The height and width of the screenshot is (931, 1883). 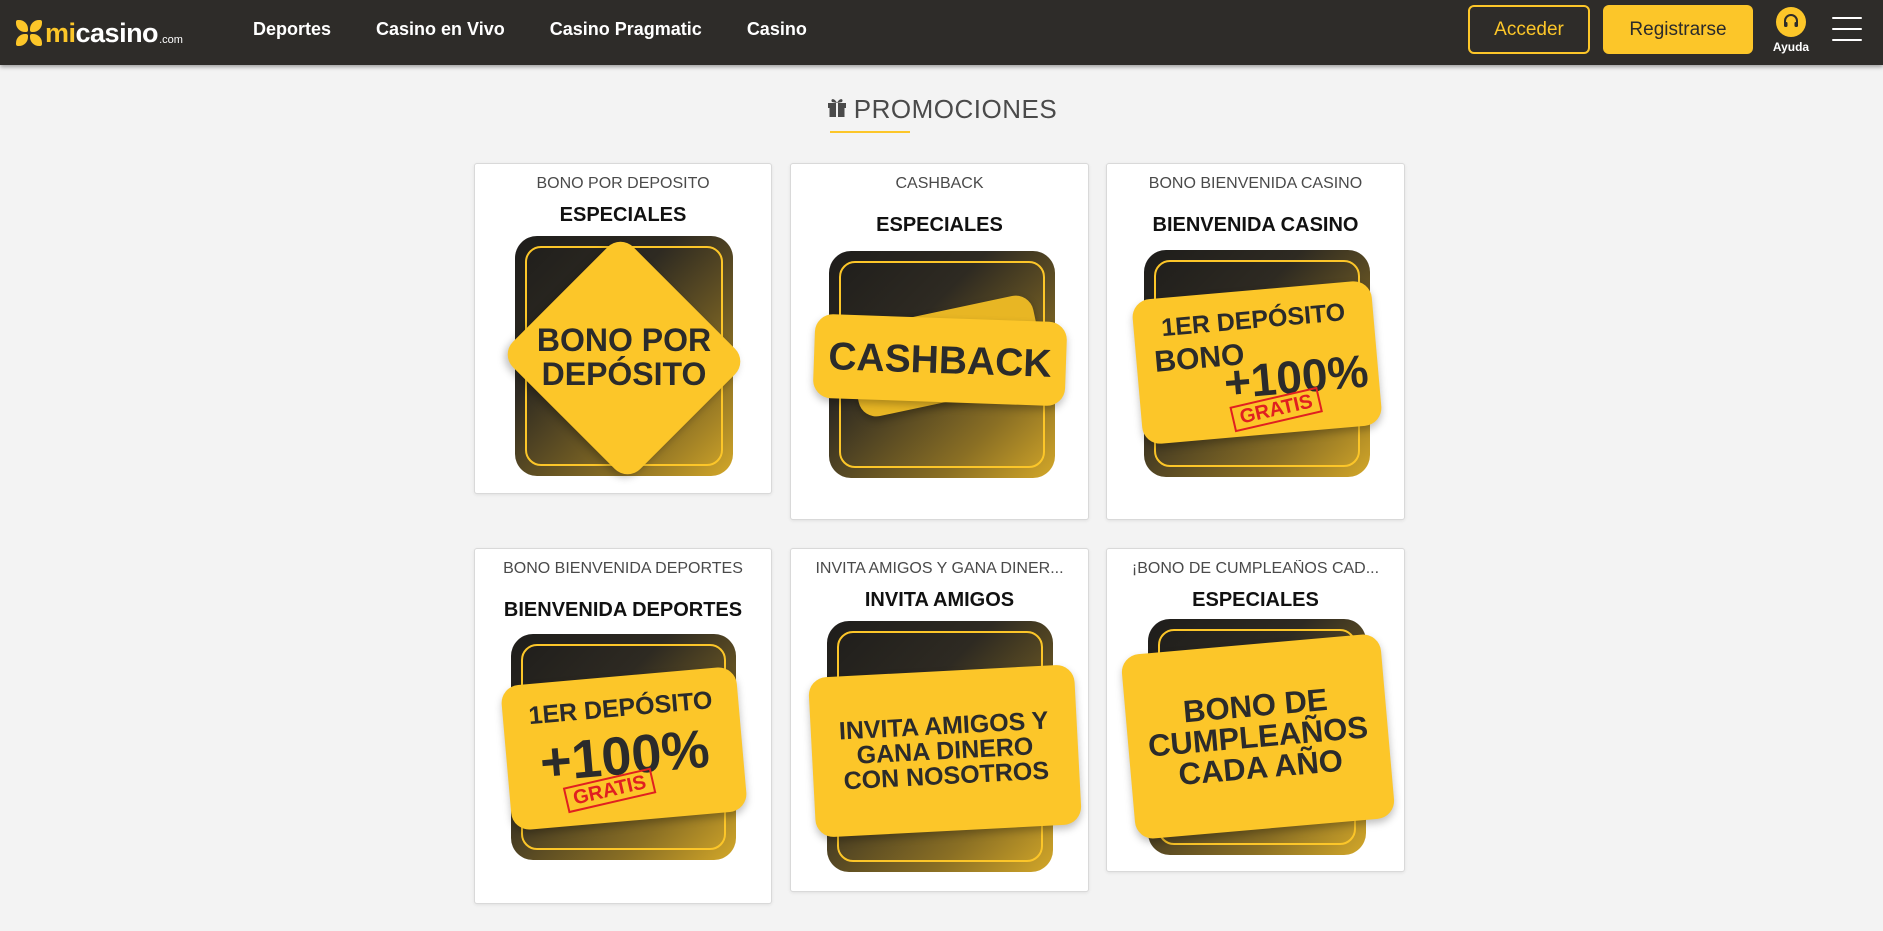 What do you see at coordinates (1255, 225) in the screenshot?
I see `card-title: BIENVENIDA CASINO` at bounding box center [1255, 225].